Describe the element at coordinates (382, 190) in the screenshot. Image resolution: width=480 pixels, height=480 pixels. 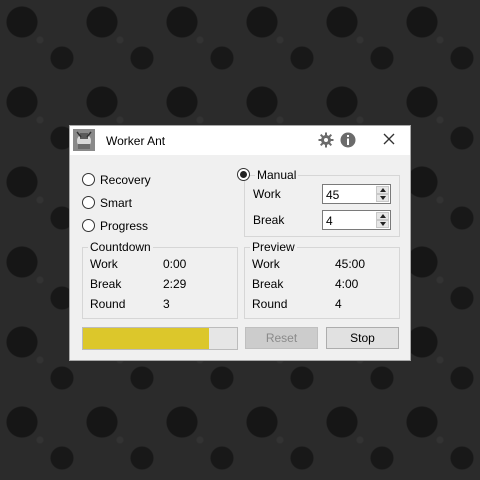
I see `work-increment-button` at that location.